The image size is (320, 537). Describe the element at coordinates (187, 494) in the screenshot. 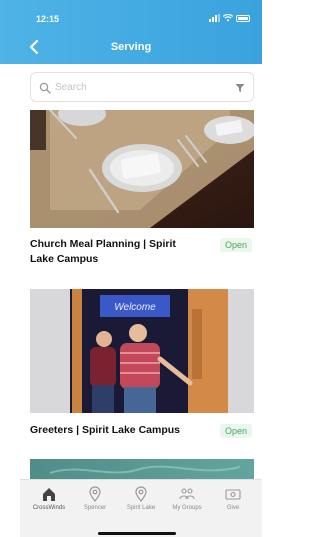

I see `people-icon` at that location.